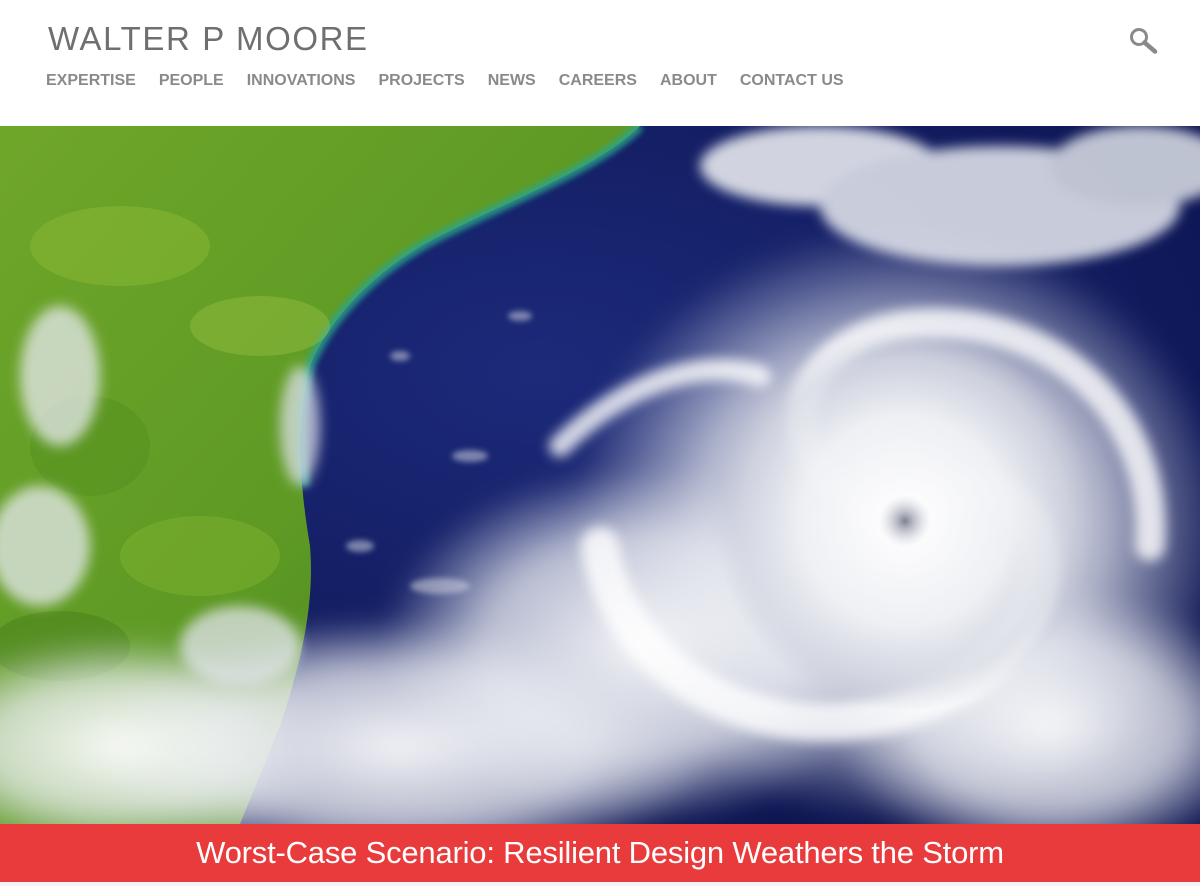  I want to click on search-icon, so click(1144, 41).